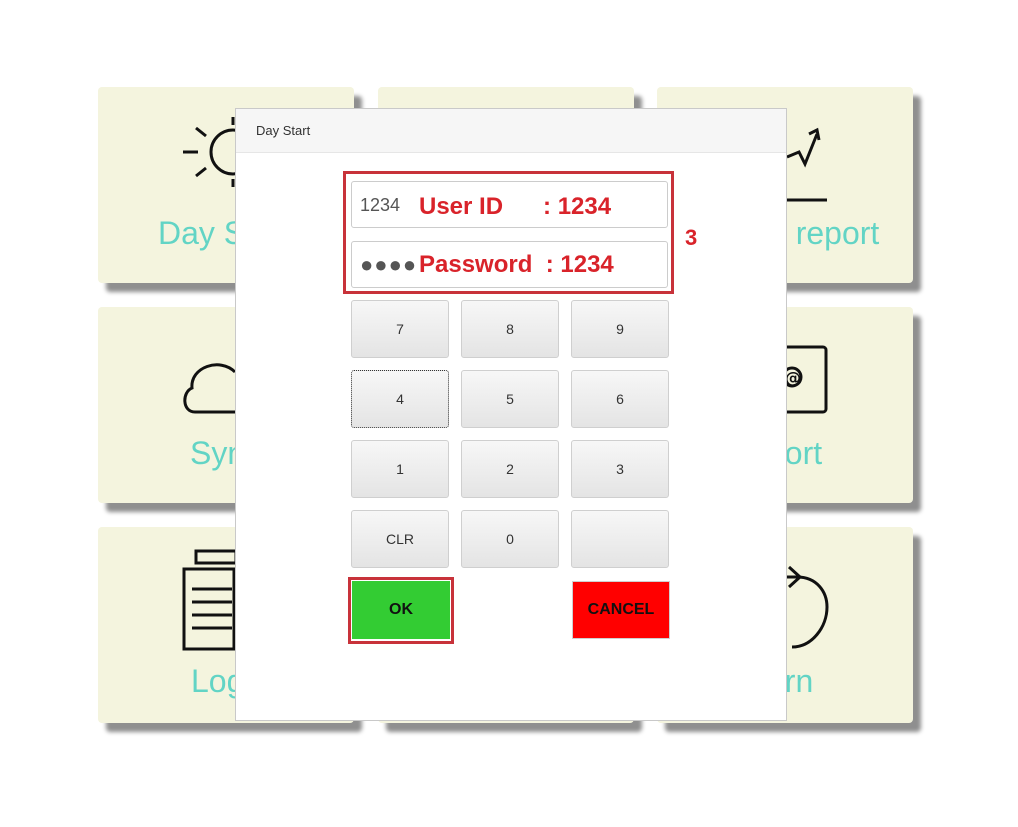 This screenshot has height=827, width=1018. Describe the element at coordinates (510, 469) in the screenshot. I see `key-2: 2` at that location.